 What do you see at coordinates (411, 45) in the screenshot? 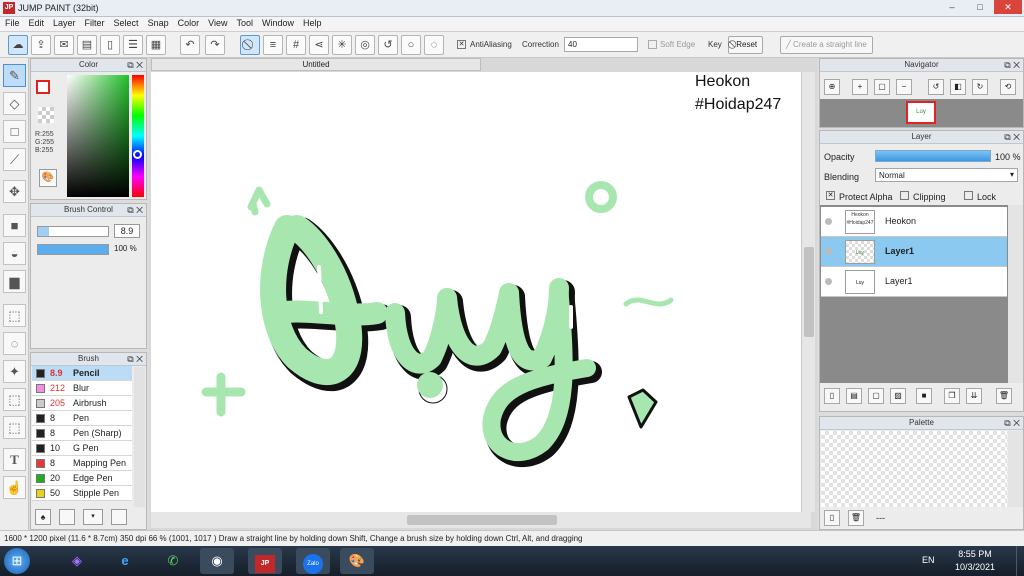
I see `snap-circle-icon: ○` at bounding box center [411, 45].